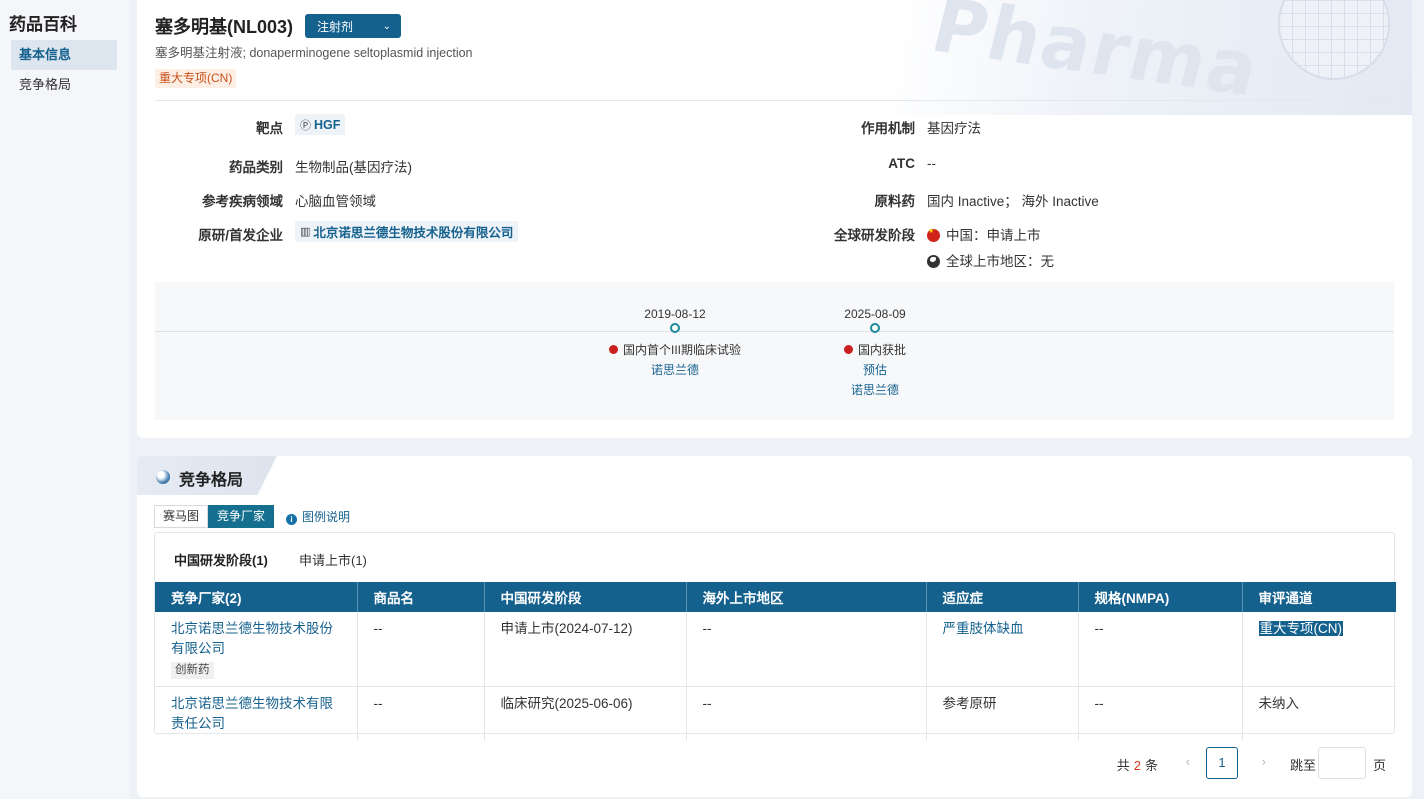 This screenshot has width=1424, height=799. What do you see at coordinates (196, 78) in the screenshot?
I see `special-project-badge: 重大专项(CN)` at bounding box center [196, 78].